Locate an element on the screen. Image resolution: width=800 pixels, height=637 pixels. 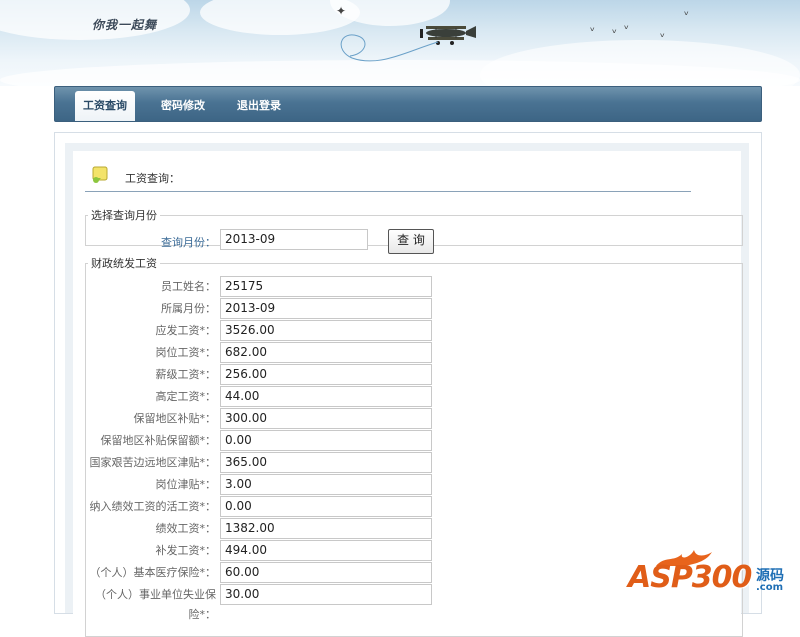
salary-details-legend: 财政统发工资 is located at coordinates (124, 263).